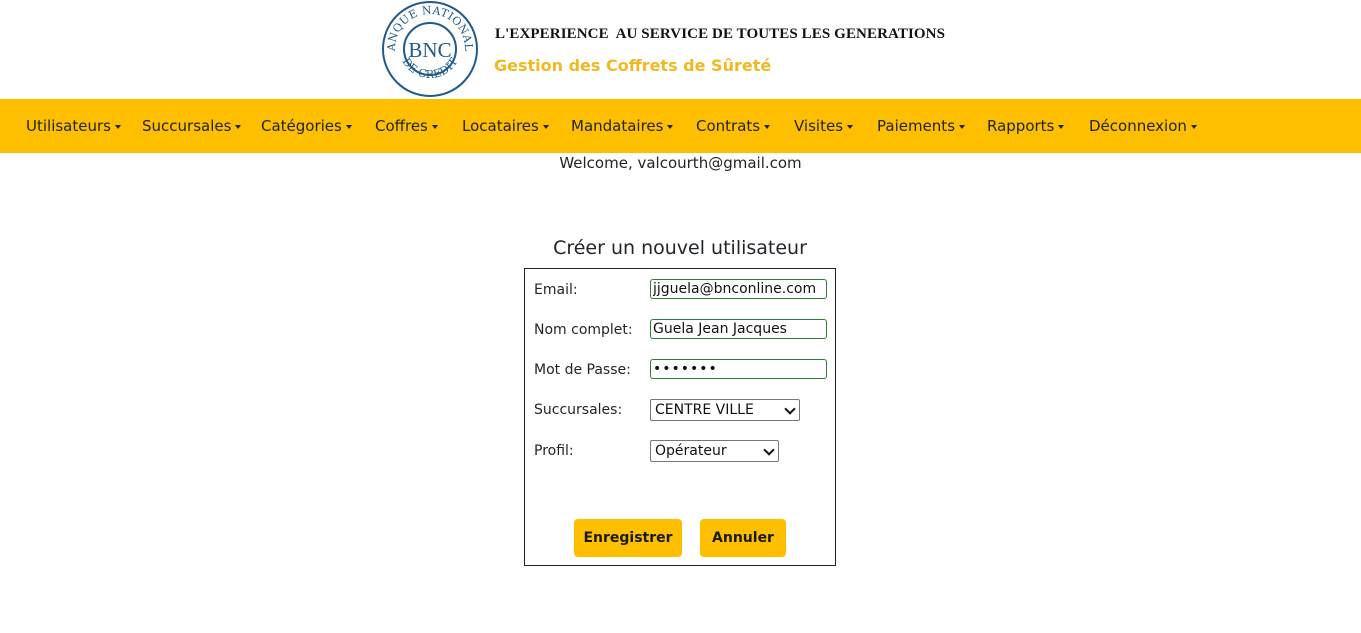 Image resolution: width=1361 pixels, height=633 pixels. What do you see at coordinates (633, 65) in the screenshot?
I see `app-subtitle: Gestion des Coffrets de Sûreté` at bounding box center [633, 65].